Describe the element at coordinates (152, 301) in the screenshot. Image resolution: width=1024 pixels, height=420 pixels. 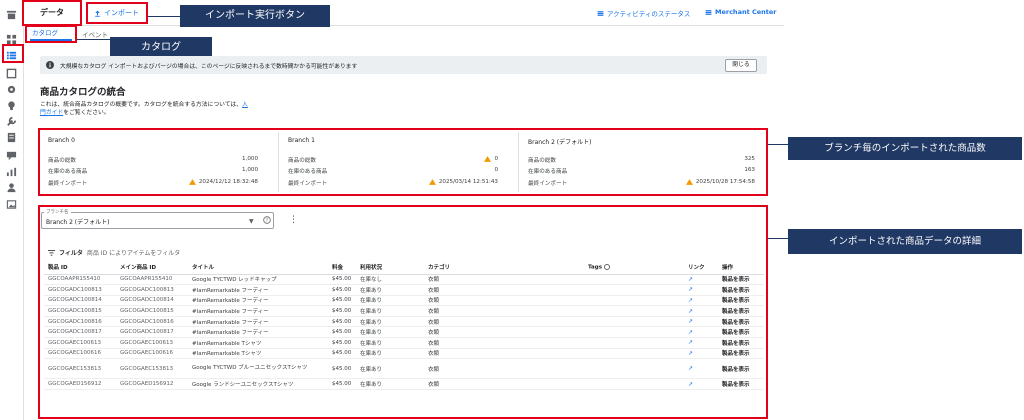
I see `cell-main-id: GGCOGADC100814` at that location.